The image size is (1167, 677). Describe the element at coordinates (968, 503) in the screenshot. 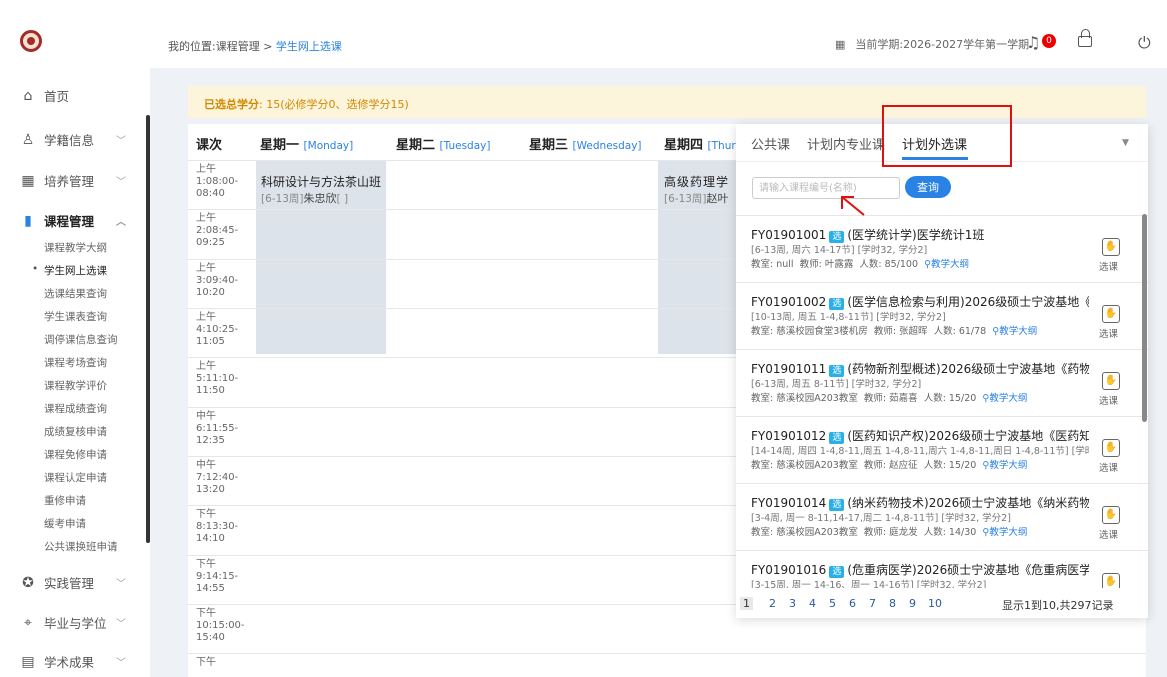

I see `course-title: (纳米药物技术)2026硕士宁波基地《纳米药物技术》` at that location.